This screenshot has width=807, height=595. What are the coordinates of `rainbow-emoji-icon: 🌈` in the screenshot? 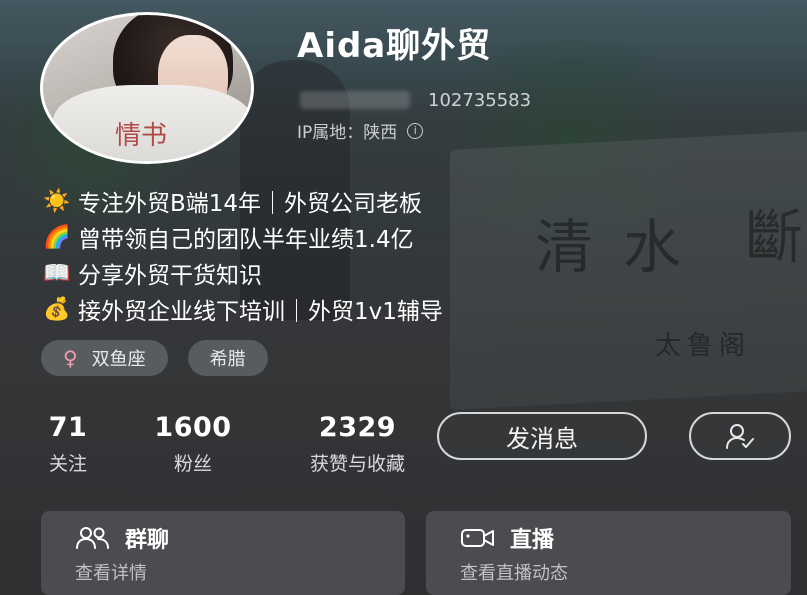 It's located at (57, 237).